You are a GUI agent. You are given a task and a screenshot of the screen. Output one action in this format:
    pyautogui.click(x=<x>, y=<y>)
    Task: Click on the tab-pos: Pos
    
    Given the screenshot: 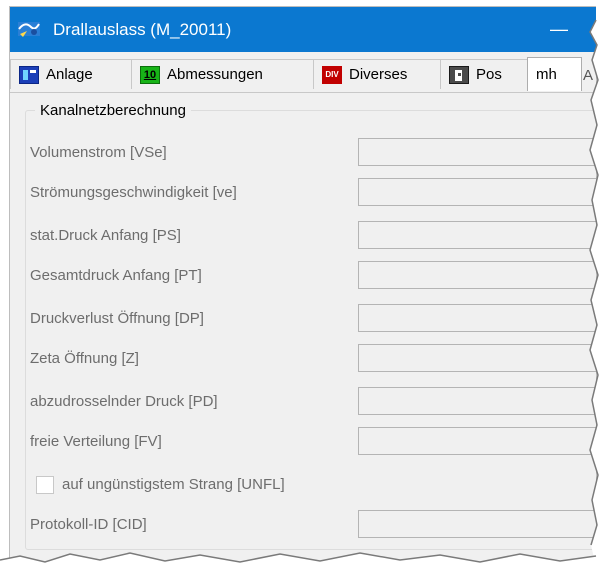 What is the action you would take?
    pyautogui.click(x=484, y=74)
    